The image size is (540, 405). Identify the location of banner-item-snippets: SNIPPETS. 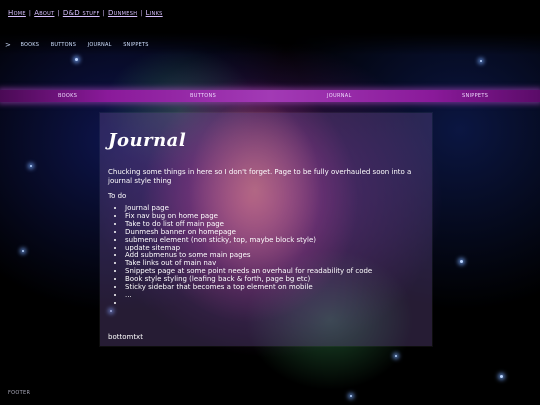
(475, 96).